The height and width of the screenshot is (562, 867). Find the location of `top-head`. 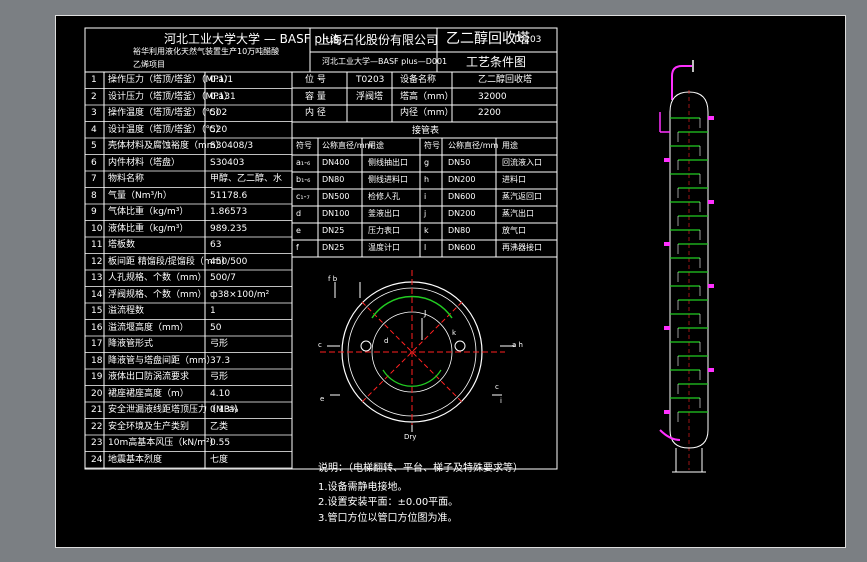

top-head is located at coordinates (689, 102).